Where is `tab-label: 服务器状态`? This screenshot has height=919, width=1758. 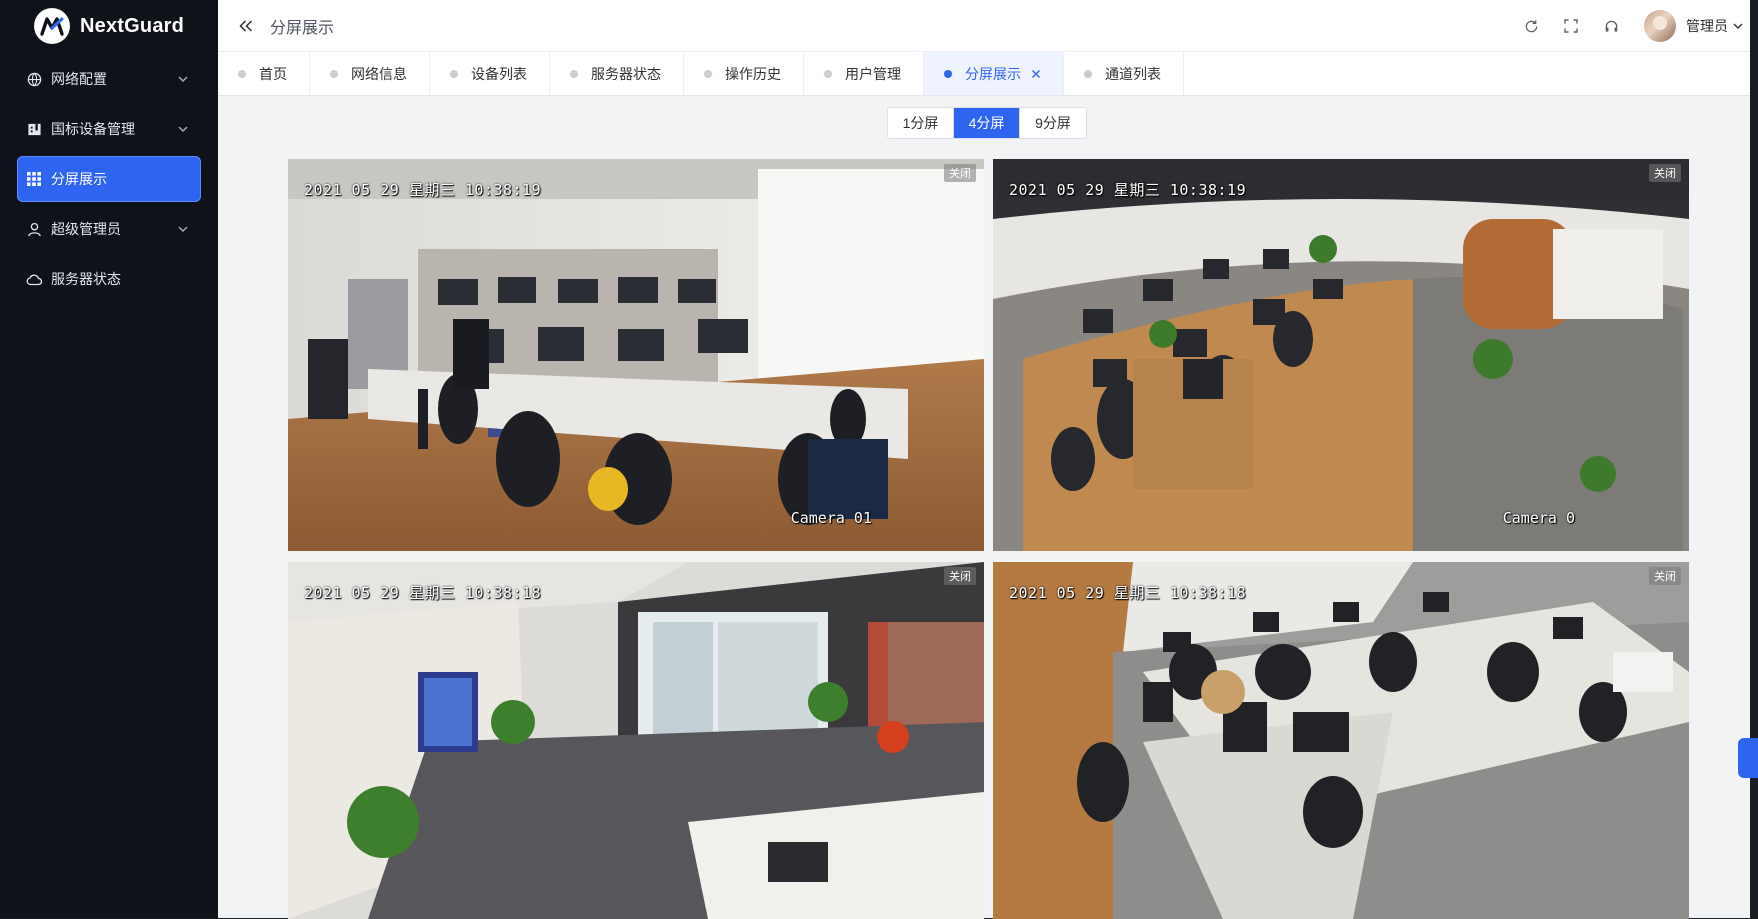 tab-label: 服务器状态 is located at coordinates (626, 73).